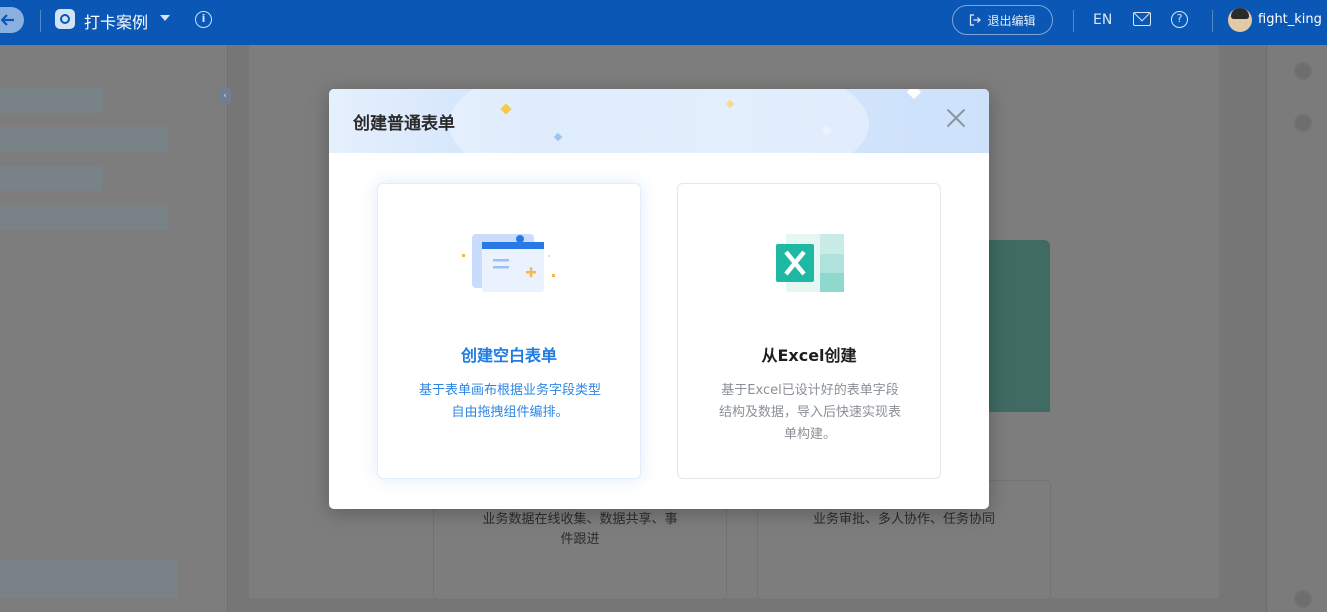  What do you see at coordinates (165, 18) in the screenshot?
I see `chevron-down-icon` at bounding box center [165, 18].